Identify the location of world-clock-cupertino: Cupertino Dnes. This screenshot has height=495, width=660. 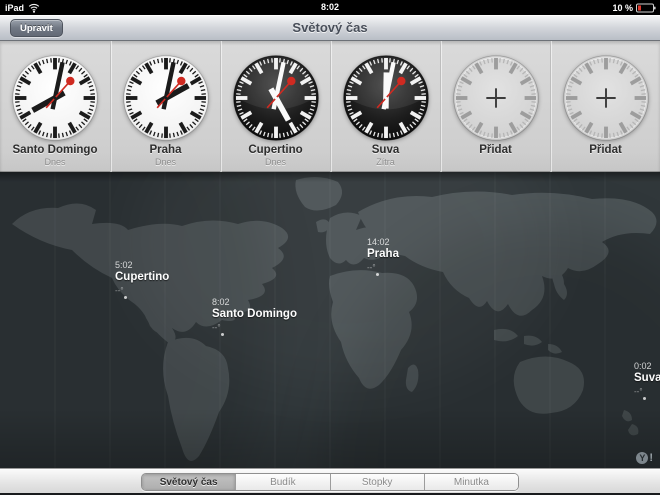
(275, 106).